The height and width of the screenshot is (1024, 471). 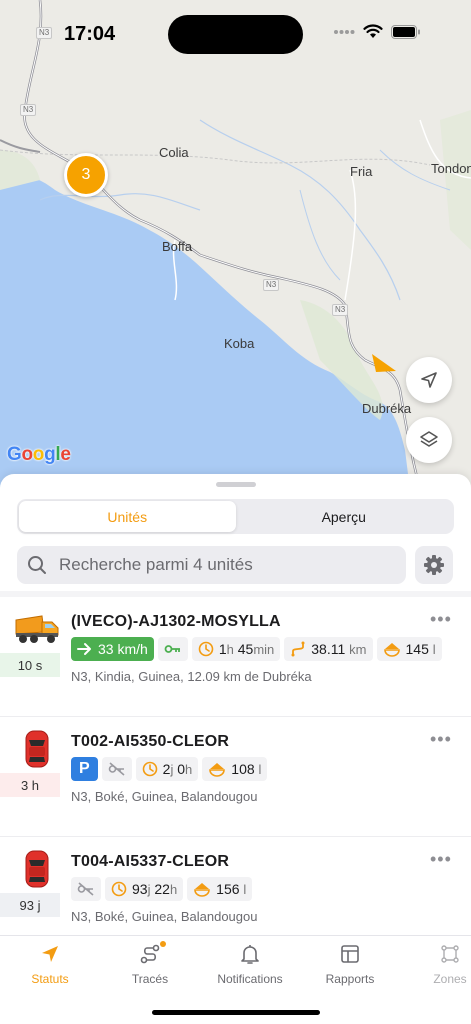 I want to click on duration-days: 93, so click(x=140, y=889).